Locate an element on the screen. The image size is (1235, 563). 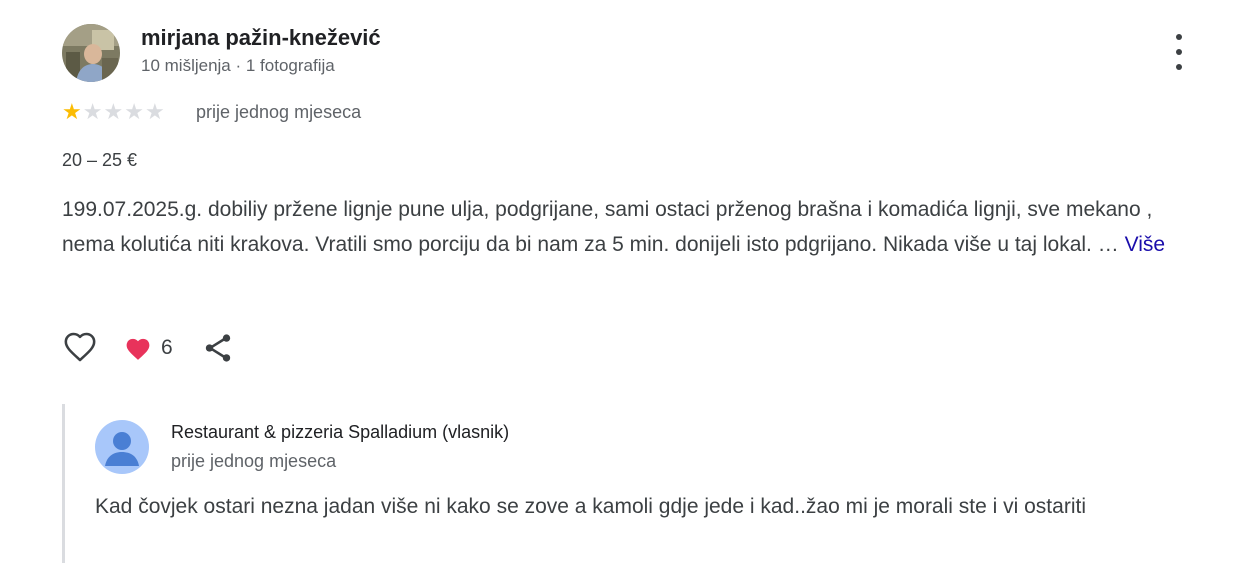
share-icon is located at coordinates (218, 348).